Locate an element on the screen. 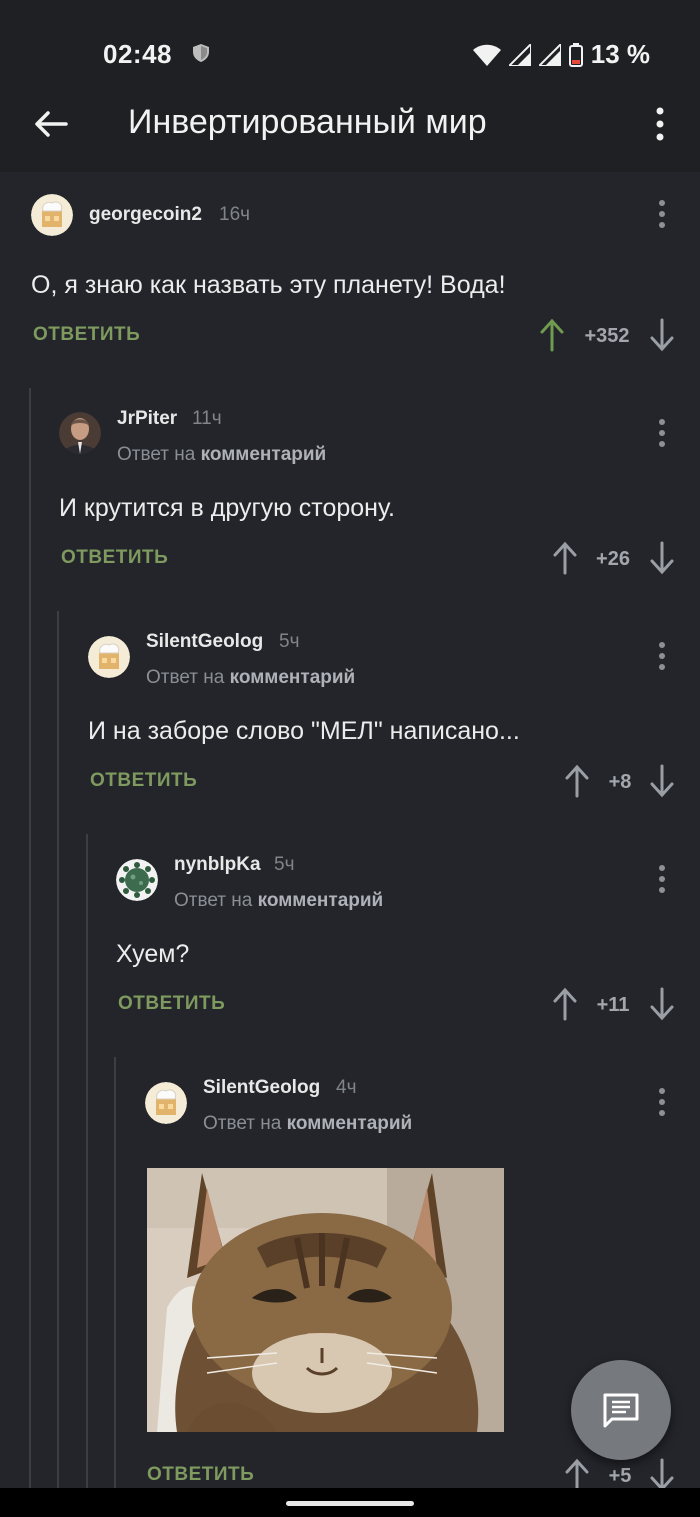 The image size is (700, 1517). comment-time: 4ч is located at coordinates (346, 1087).